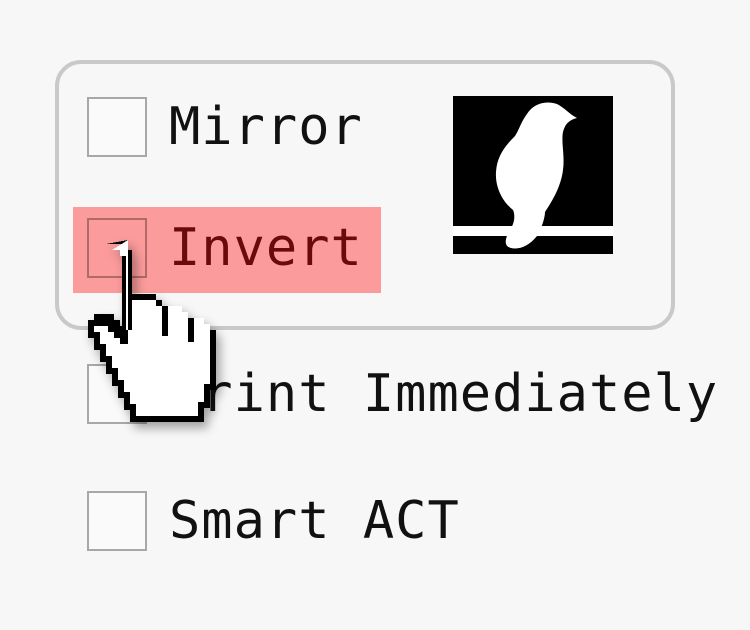 This screenshot has width=750, height=630. I want to click on bird-silhouette-icon, so click(533, 175).